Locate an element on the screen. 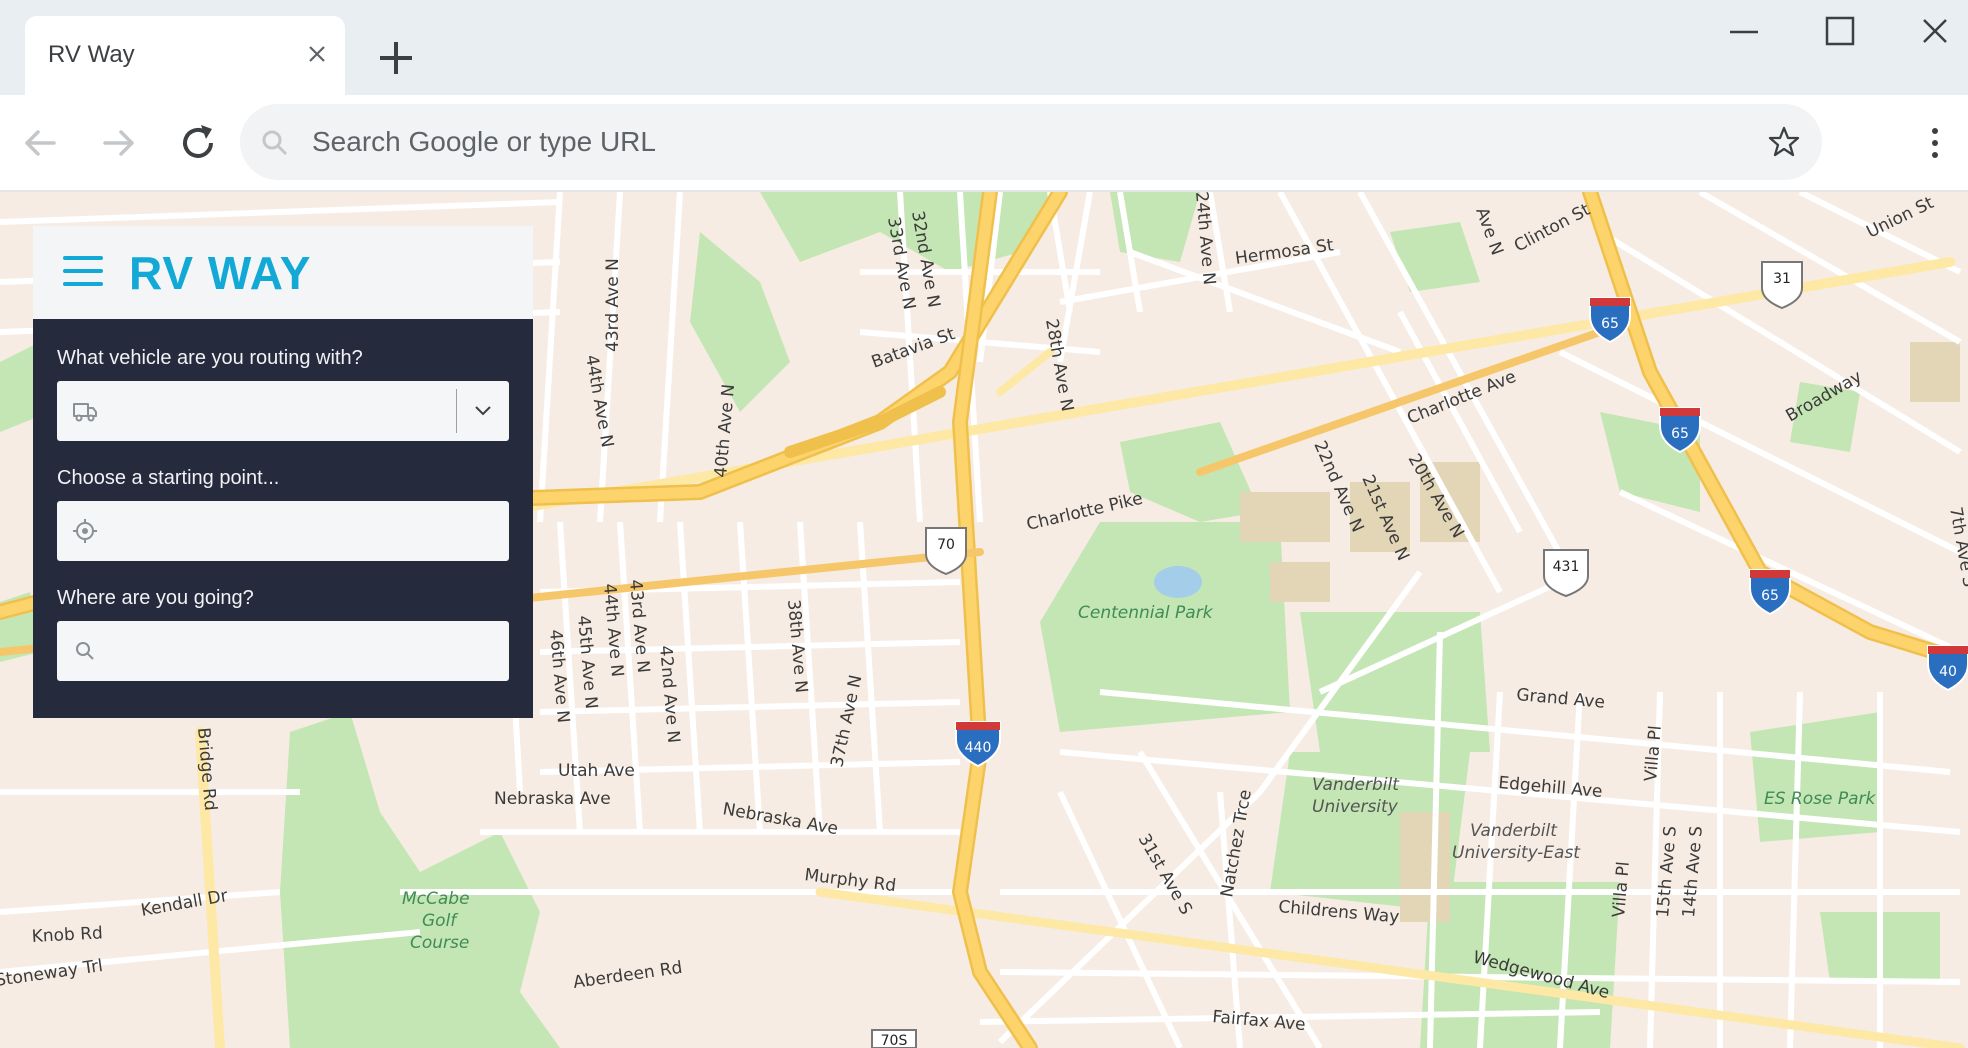 This screenshot has width=1968, height=1048. browser-tab-strip: RV Way is located at coordinates (984, 47).